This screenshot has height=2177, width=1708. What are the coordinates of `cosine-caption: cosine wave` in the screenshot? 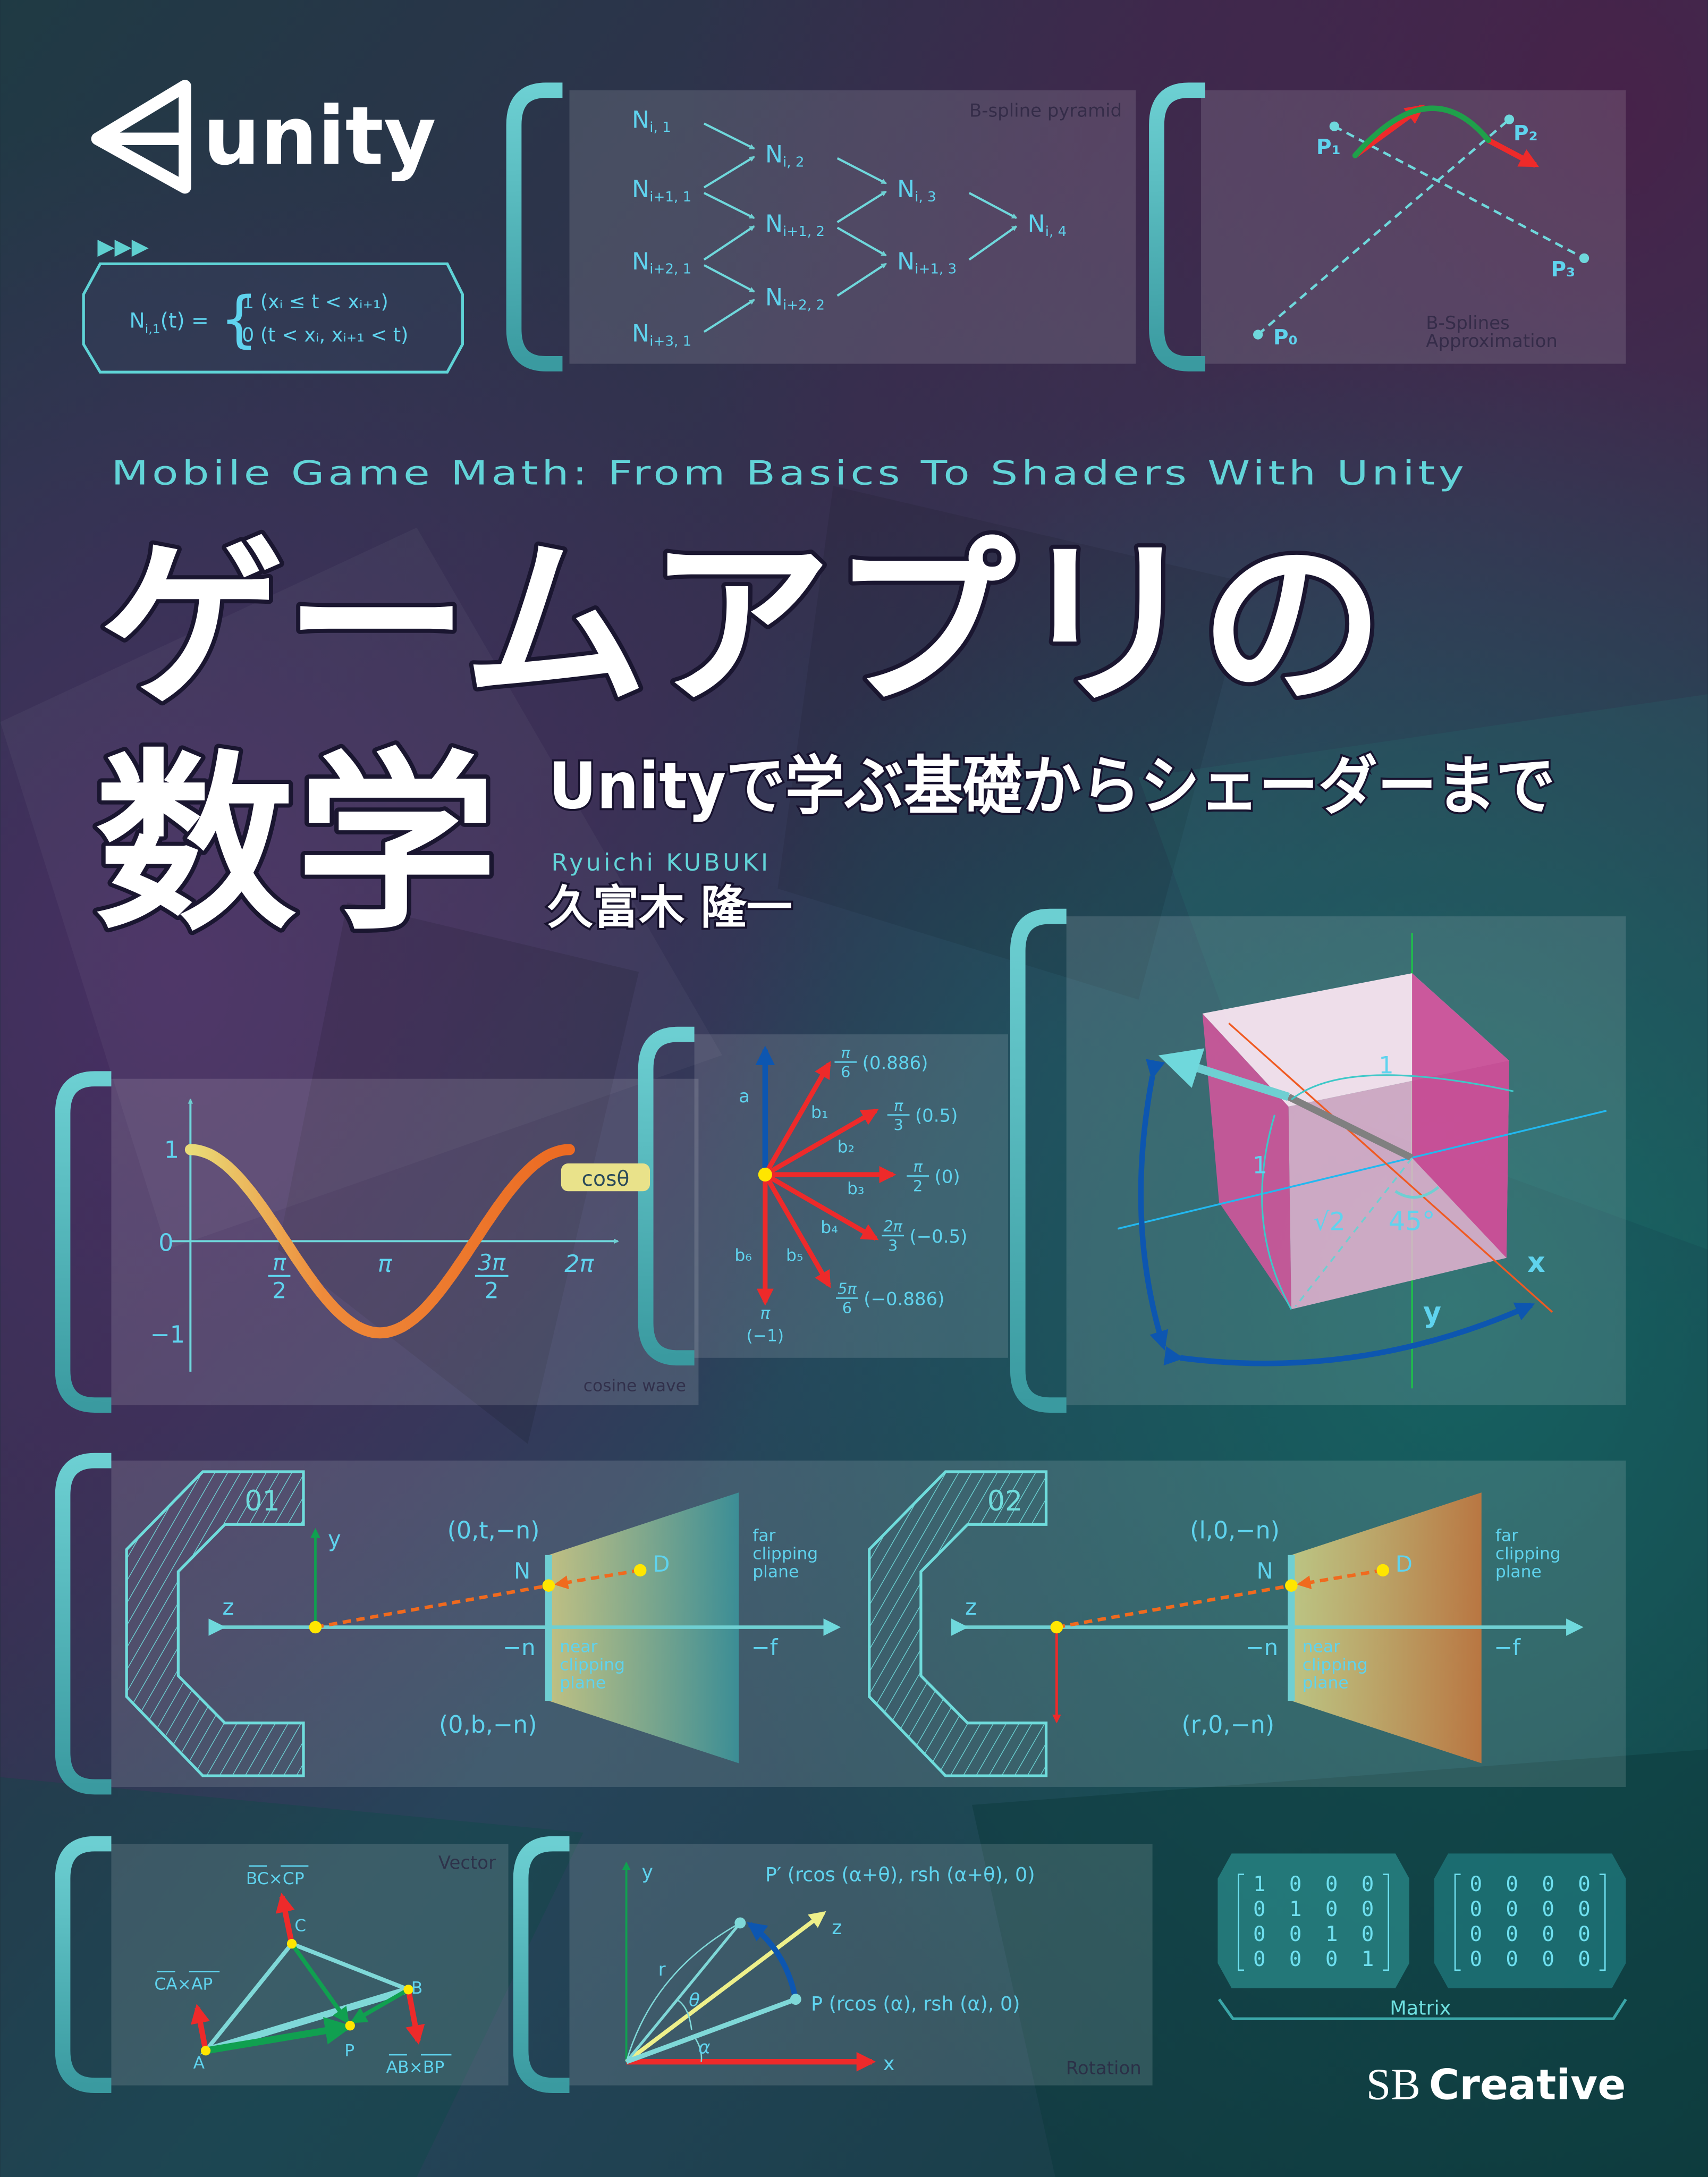 It's located at (635, 1385).